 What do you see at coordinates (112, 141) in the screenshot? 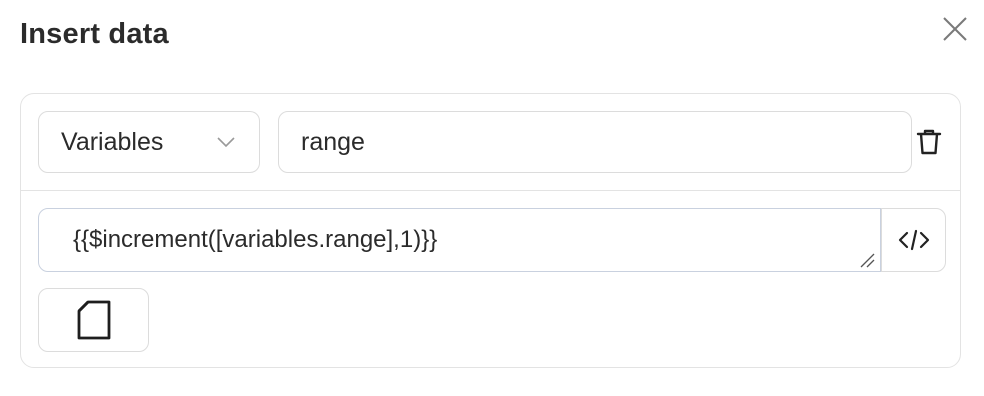
I see `type-select-value: Variables` at bounding box center [112, 141].